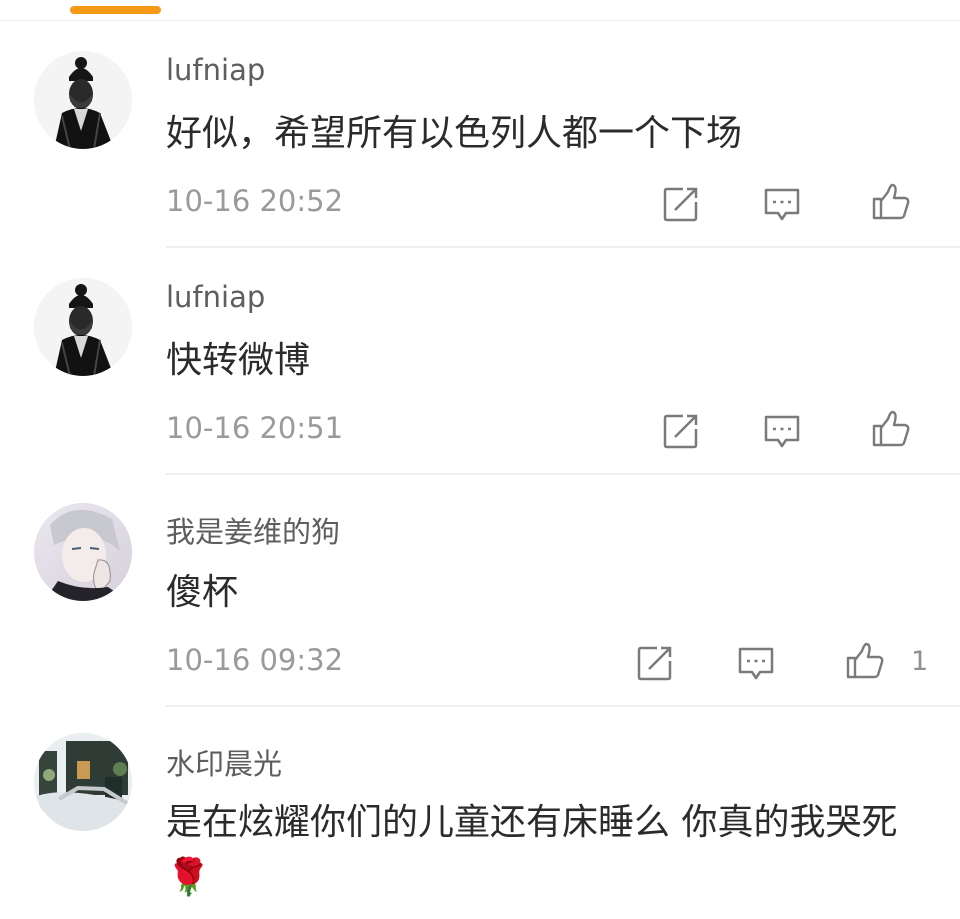 The height and width of the screenshot is (919, 960). What do you see at coordinates (920, 661) in the screenshot?
I see `like-count: 1` at bounding box center [920, 661].